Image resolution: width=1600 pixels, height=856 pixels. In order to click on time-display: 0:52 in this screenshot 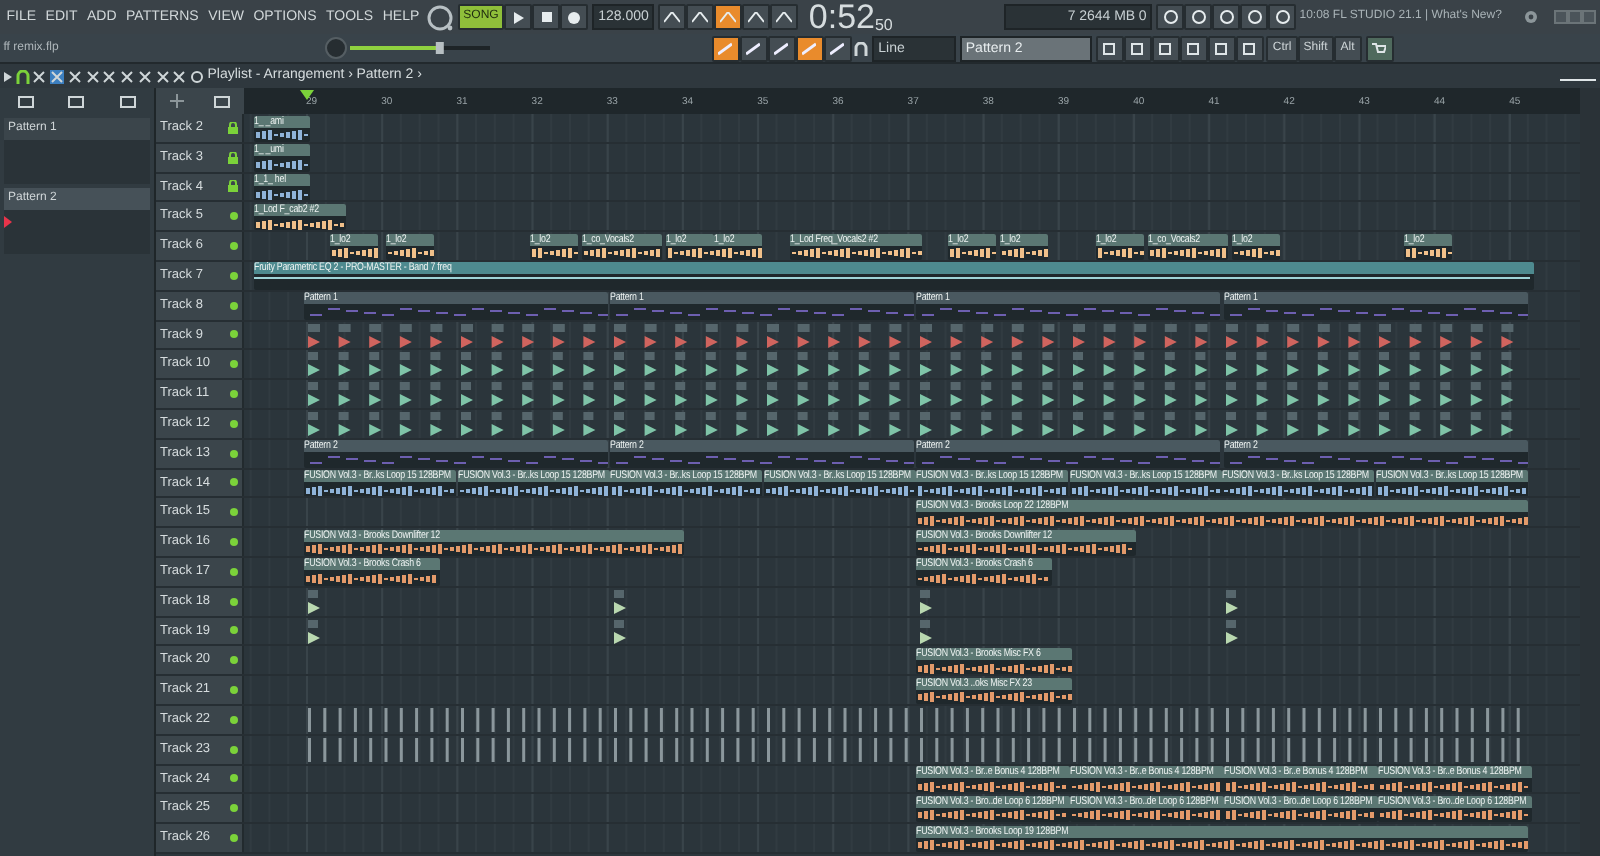, I will do `click(841, 17)`.